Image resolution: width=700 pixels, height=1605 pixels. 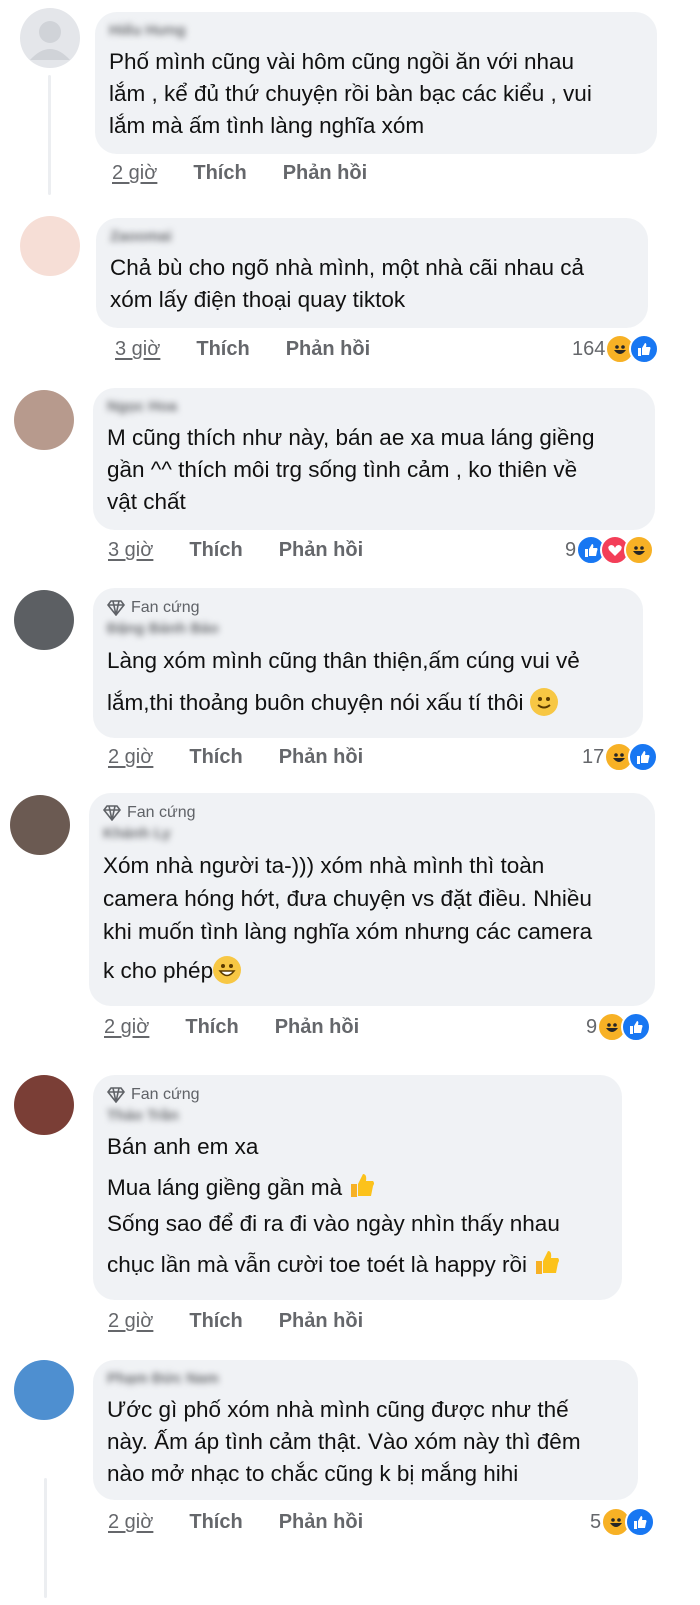 What do you see at coordinates (372, 970) in the screenshot?
I see `comment-line: k cho phép` at bounding box center [372, 970].